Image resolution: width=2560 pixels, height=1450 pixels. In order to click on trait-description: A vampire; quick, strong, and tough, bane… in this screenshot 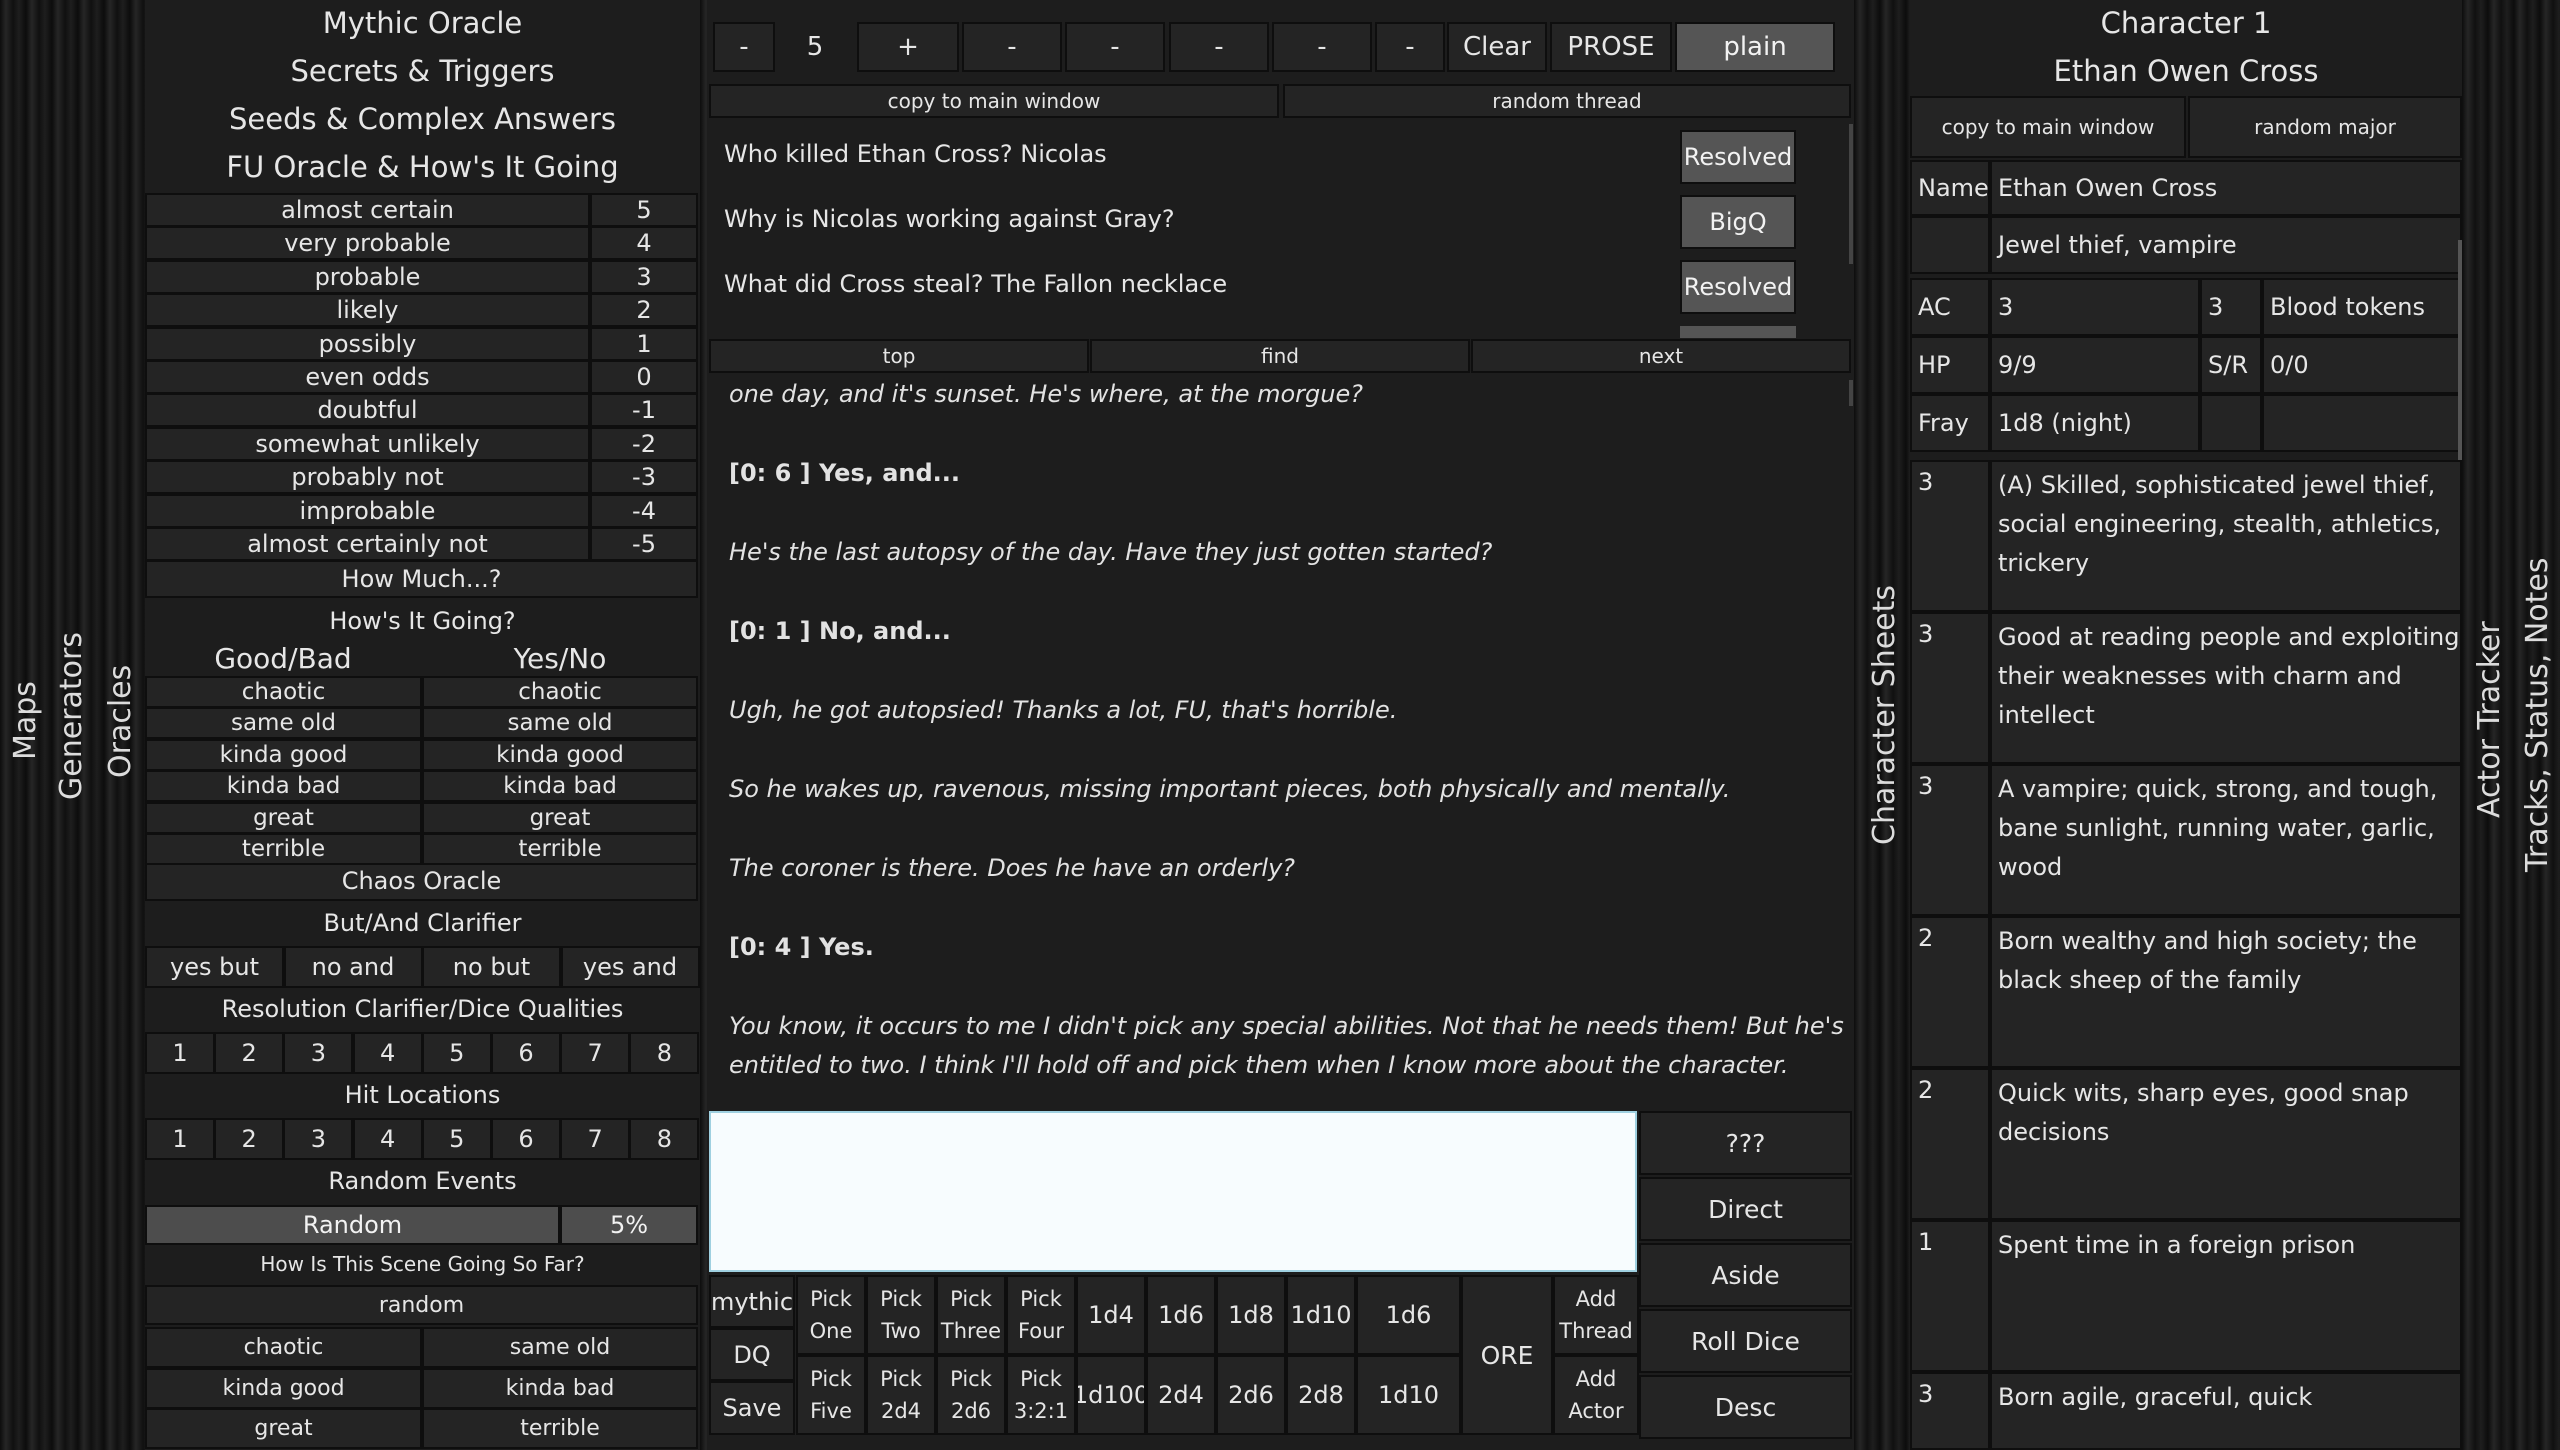, I will do `click(2226, 840)`.